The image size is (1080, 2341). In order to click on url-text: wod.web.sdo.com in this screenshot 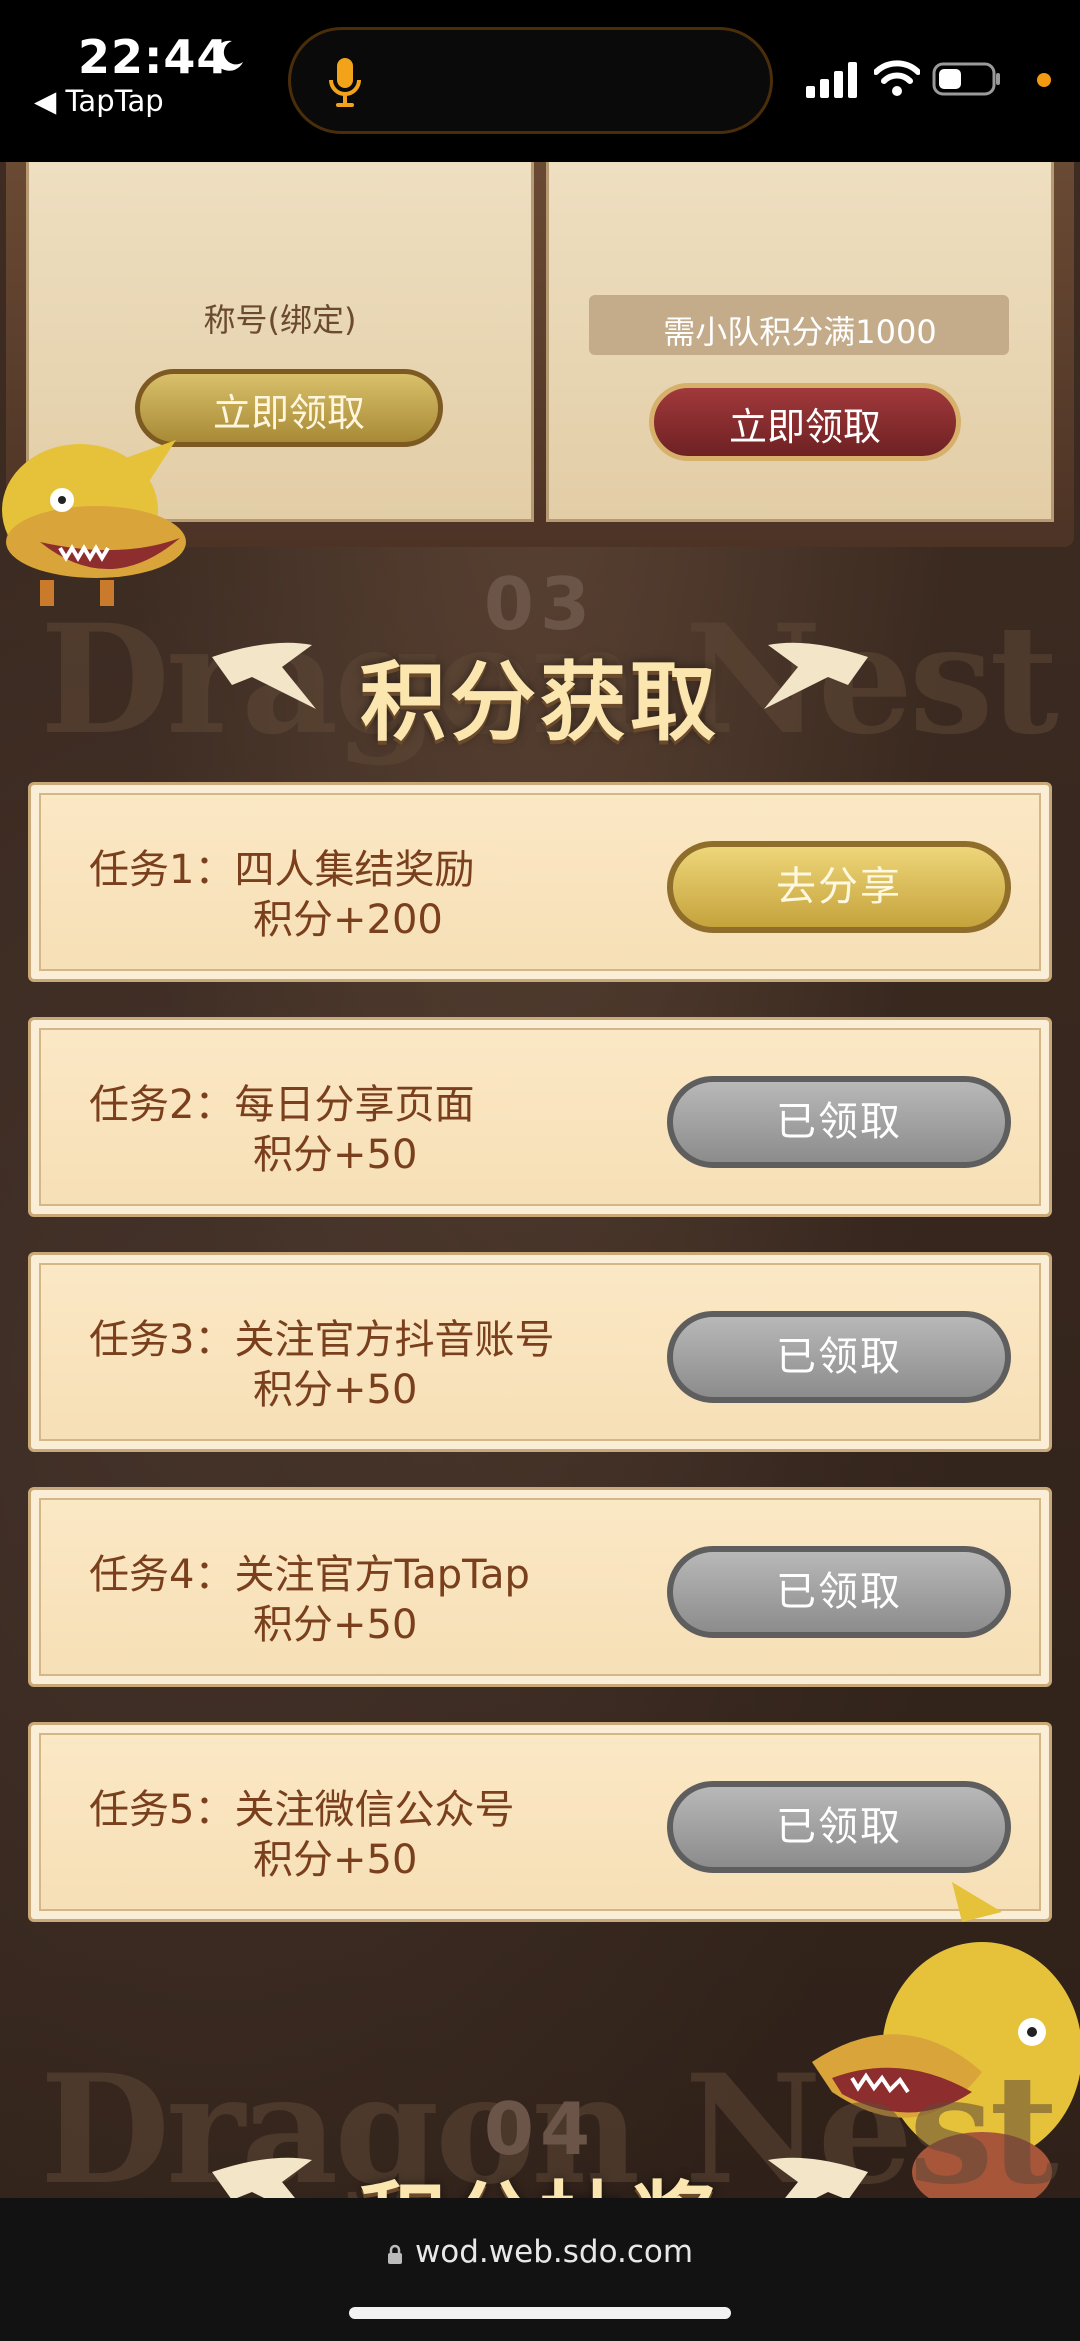, I will do `click(554, 2252)`.